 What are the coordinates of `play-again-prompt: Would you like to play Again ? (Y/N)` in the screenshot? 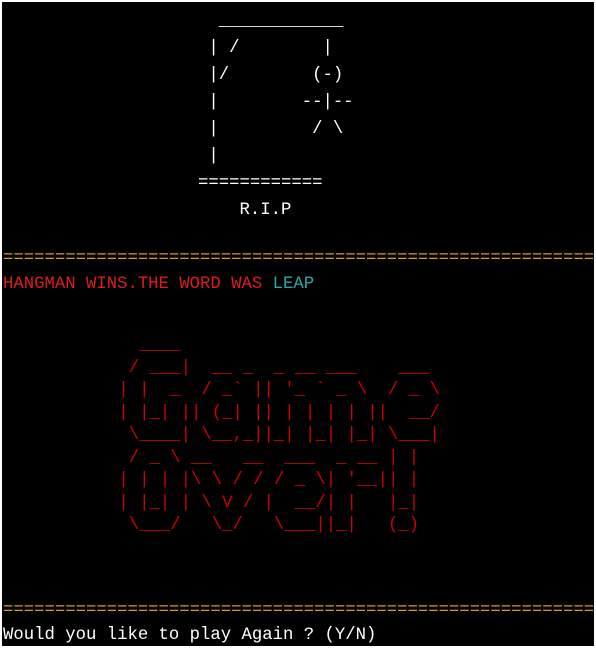 It's located at (190, 635).